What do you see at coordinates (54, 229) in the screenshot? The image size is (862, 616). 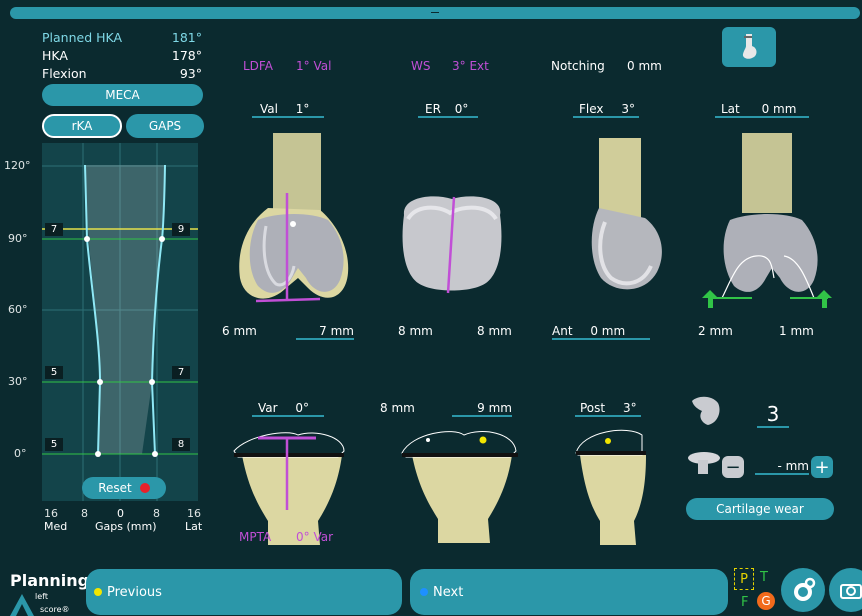 I see `badge-left-90: 7` at bounding box center [54, 229].